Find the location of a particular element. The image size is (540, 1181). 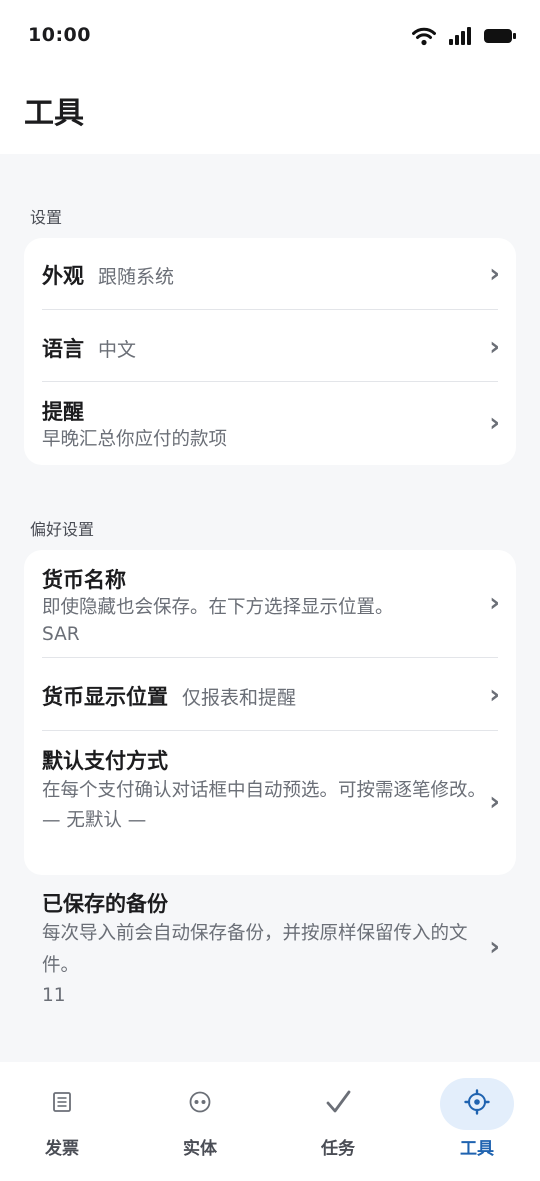

saved-backups-count: 11 is located at coordinates (54, 995).